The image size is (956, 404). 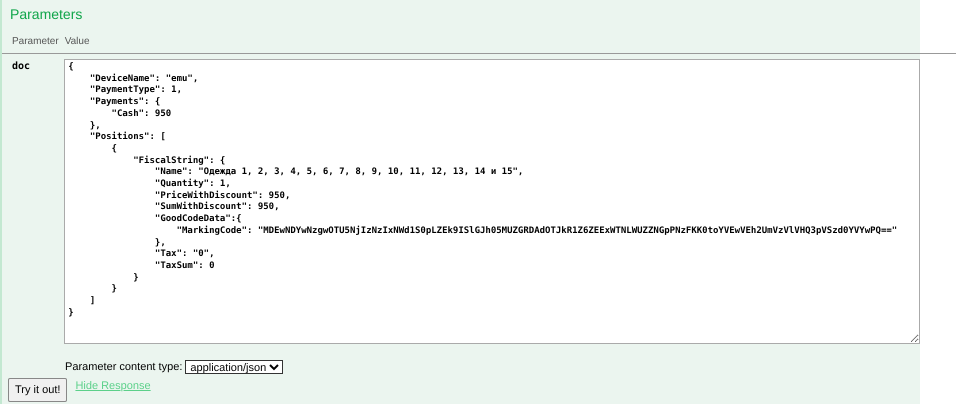 What do you see at coordinates (123, 367) in the screenshot?
I see `content-type-label: Parameter content type:` at bounding box center [123, 367].